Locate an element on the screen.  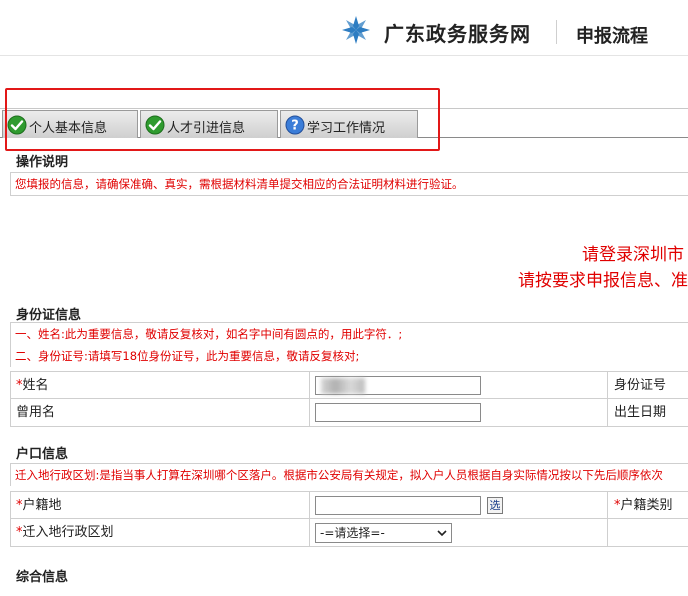
banner-line-2: 请按要求申报信息、准 is located at coordinates (603, 281).